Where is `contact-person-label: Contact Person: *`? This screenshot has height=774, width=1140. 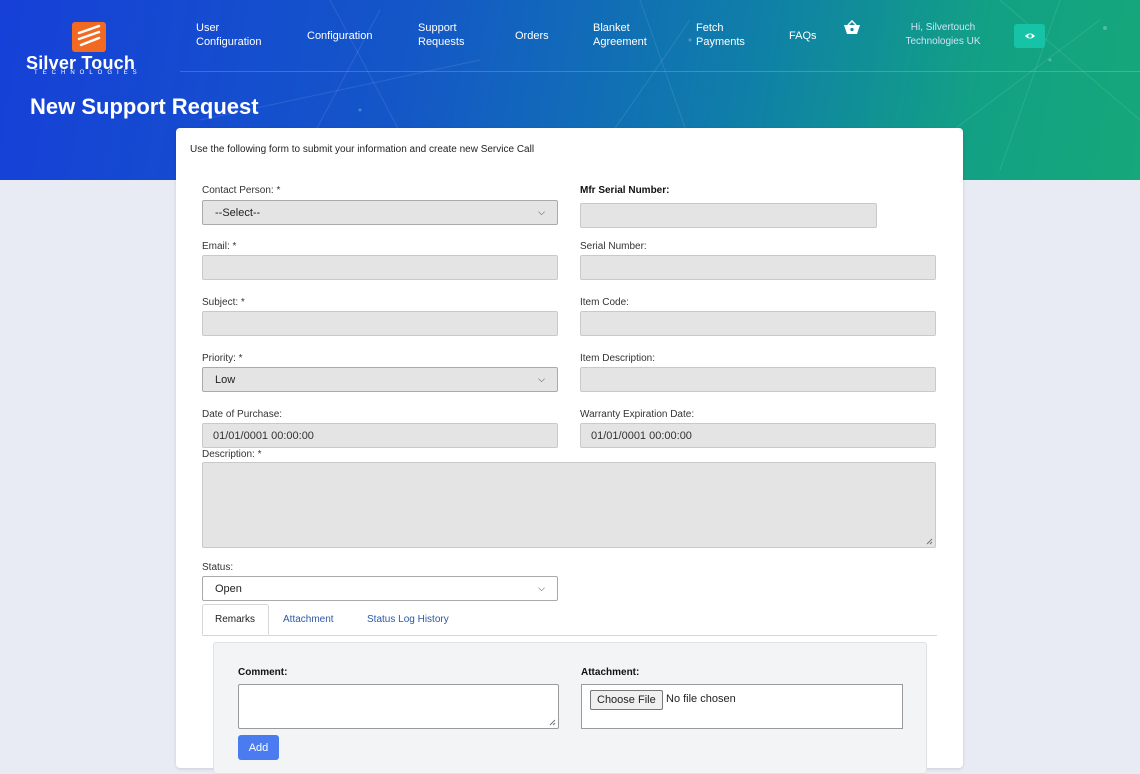 contact-person-label: Contact Person: * is located at coordinates (241, 190).